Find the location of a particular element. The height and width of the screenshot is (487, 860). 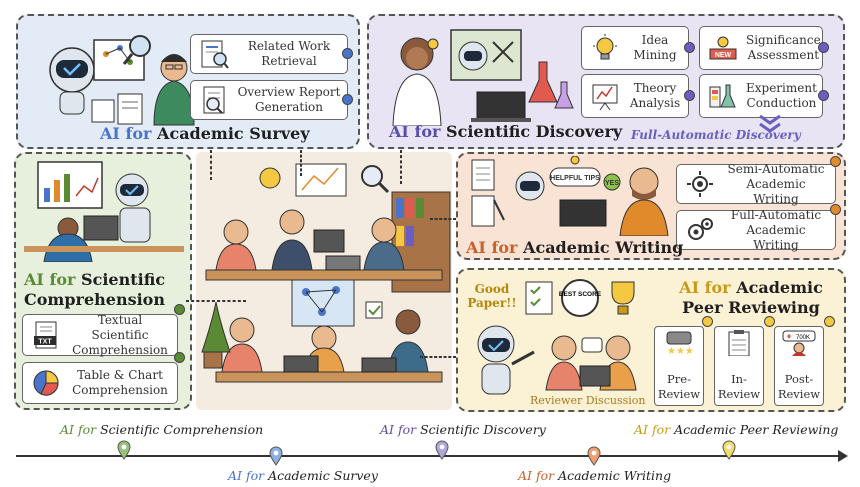

comprehension-title: AI for Scientific Comprehension is located at coordinates (95, 289).